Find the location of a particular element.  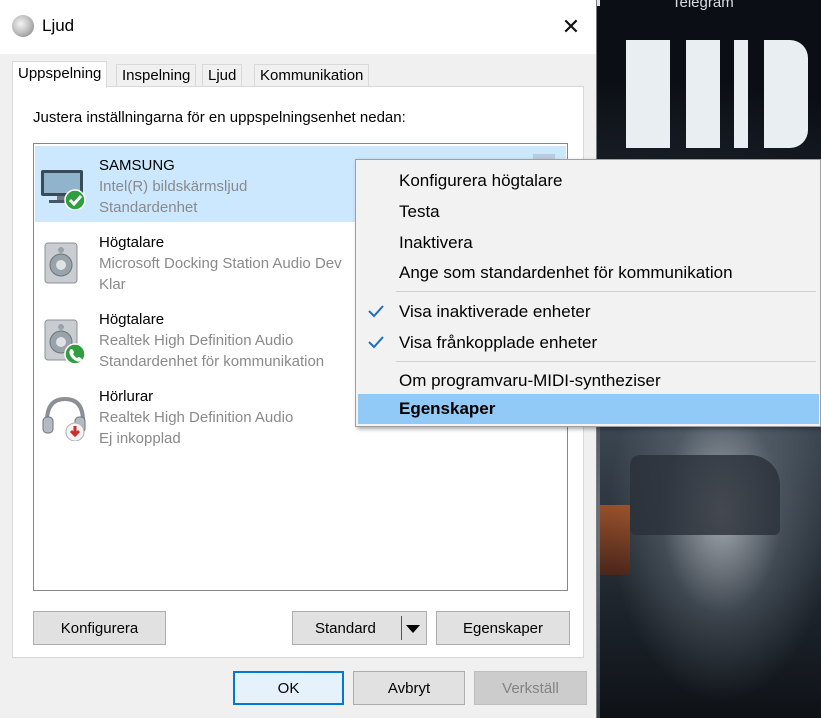

cancel-button: Avbryt is located at coordinates (409, 688).